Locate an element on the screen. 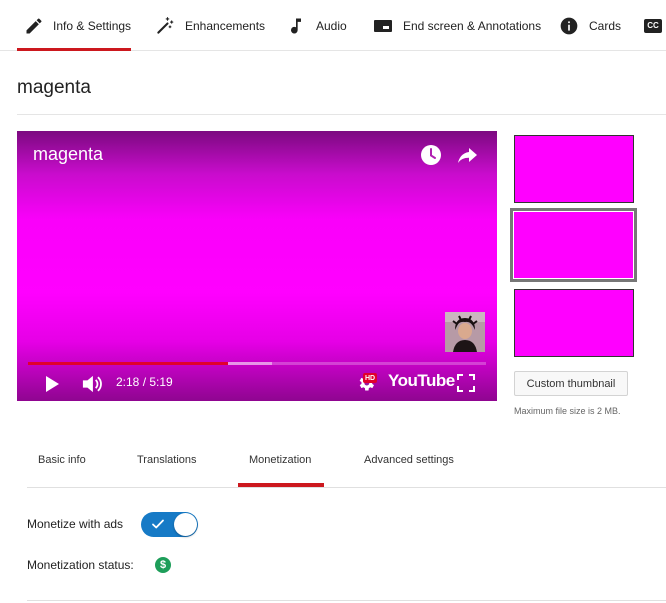 The image size is (666, 603). share-icon is located at coordinates (467, 155).